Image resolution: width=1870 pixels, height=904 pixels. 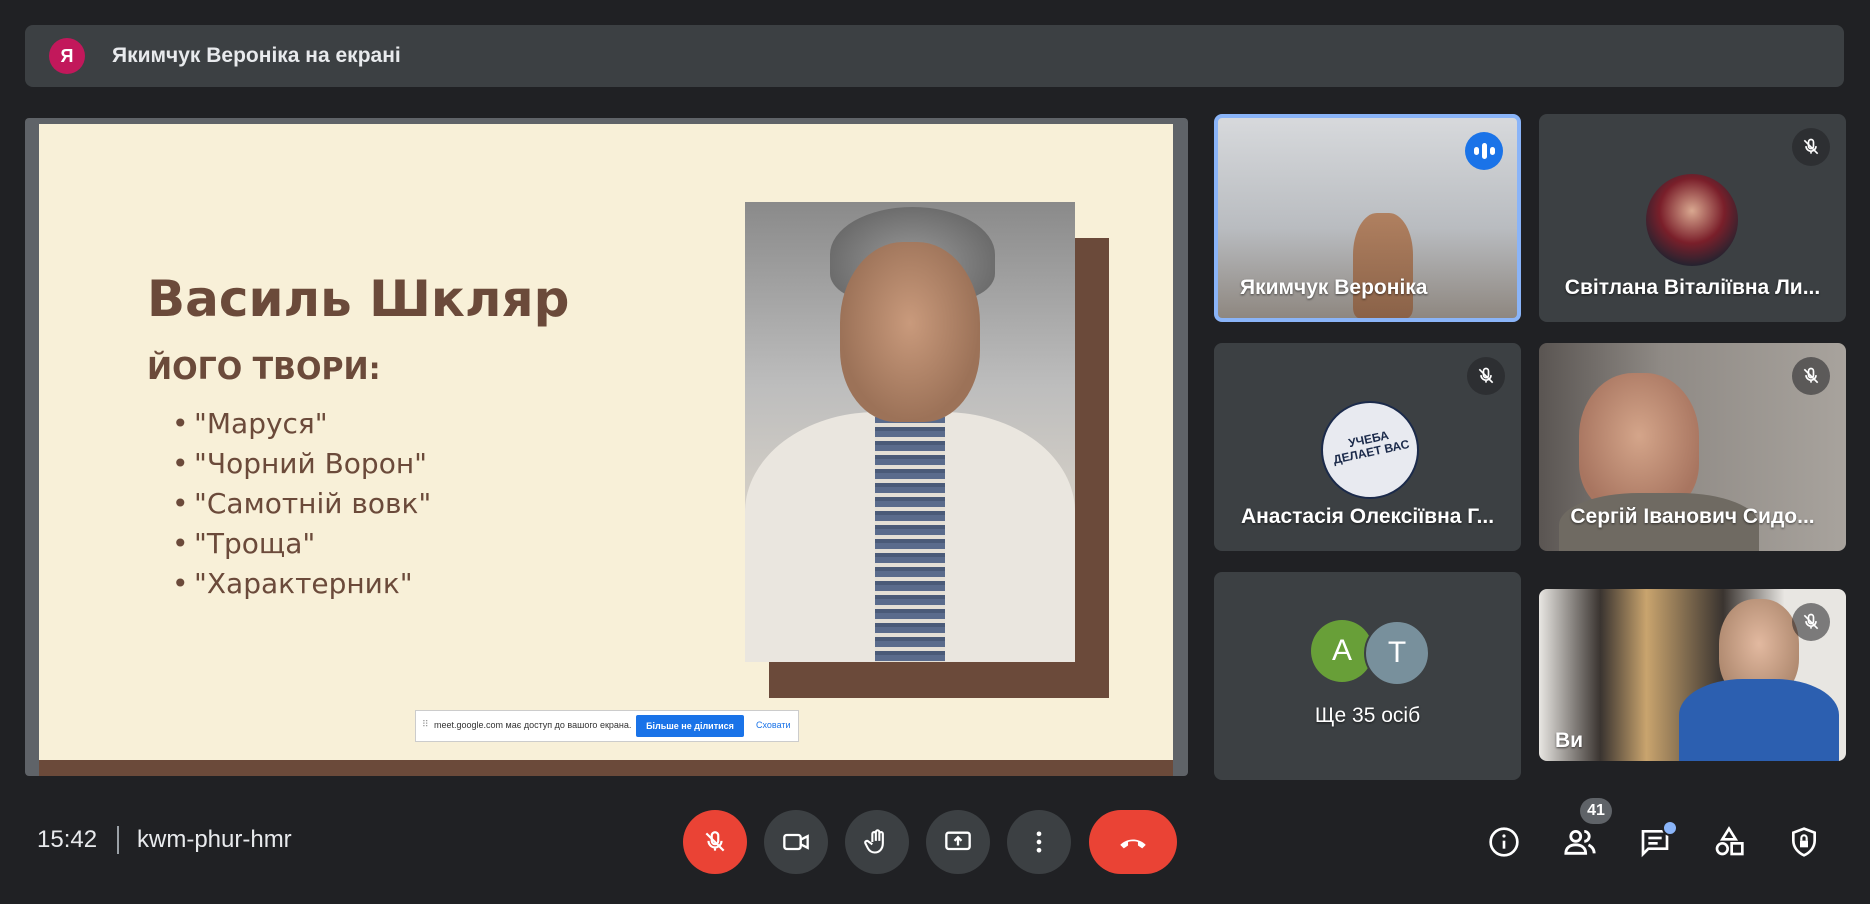 I want to click on meeting-details-button, so click(x=1504, y=842).